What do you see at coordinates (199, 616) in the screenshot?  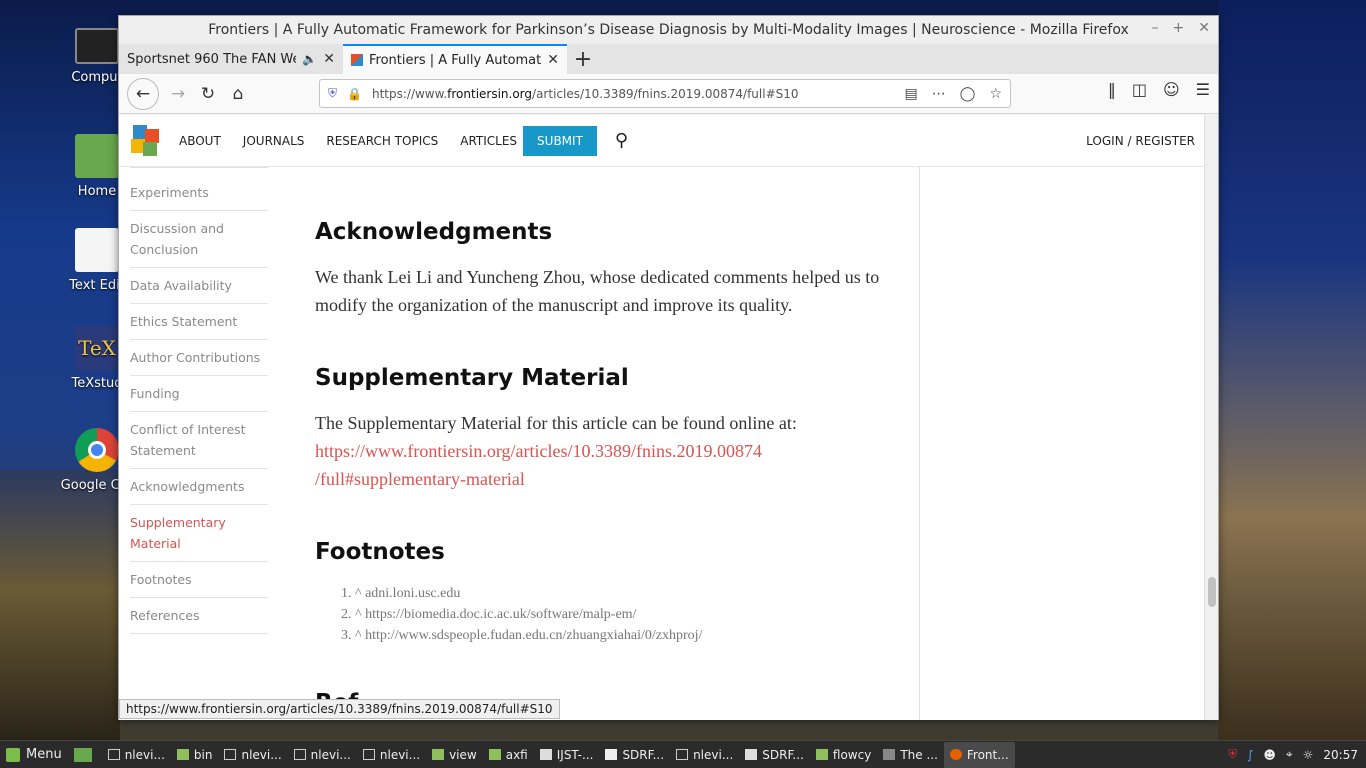 I see `sidebar-item-references: References` at bounding box center [199, 616].